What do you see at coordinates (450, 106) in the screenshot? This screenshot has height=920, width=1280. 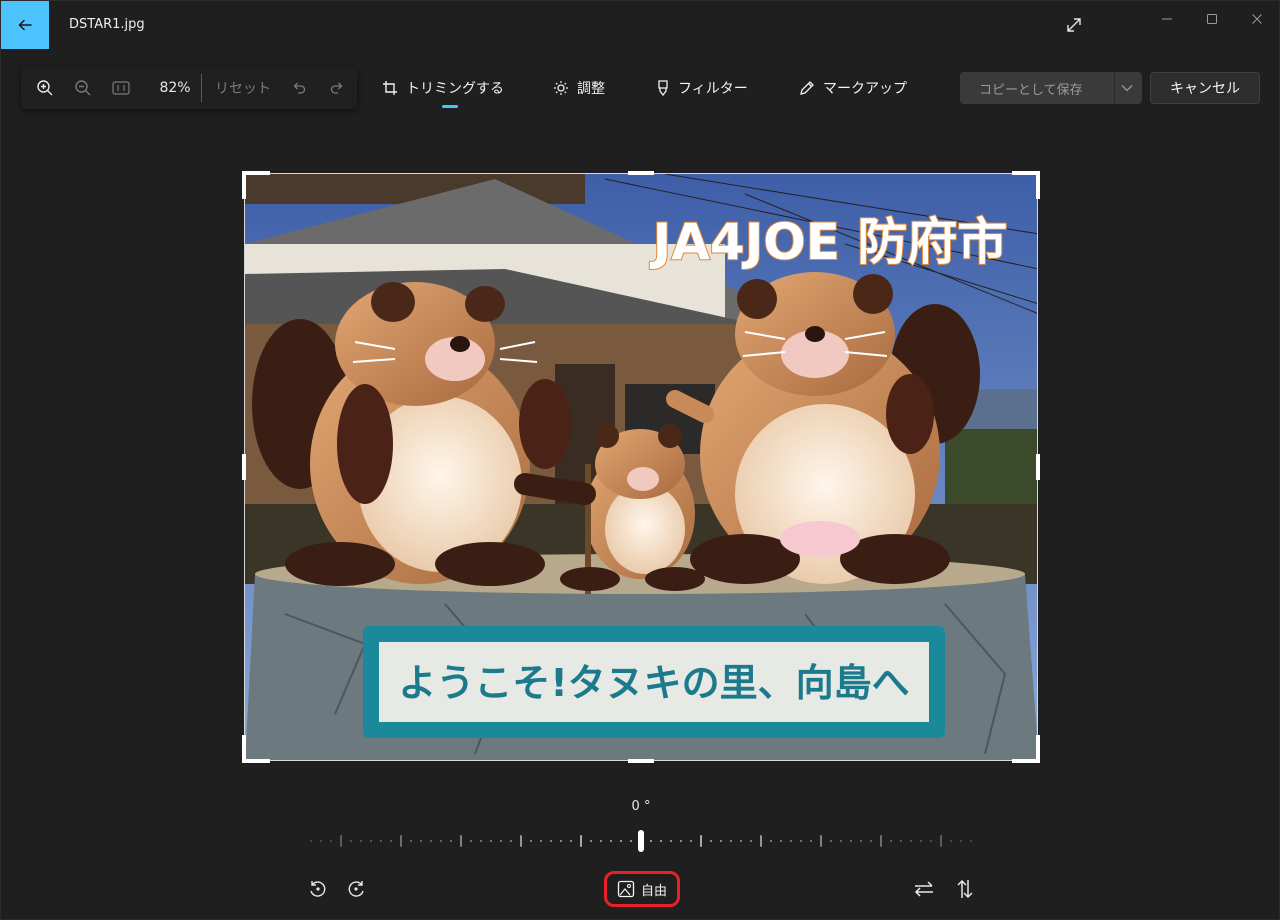 I see `active-tab-indicator` at bounding box center [450, 106].